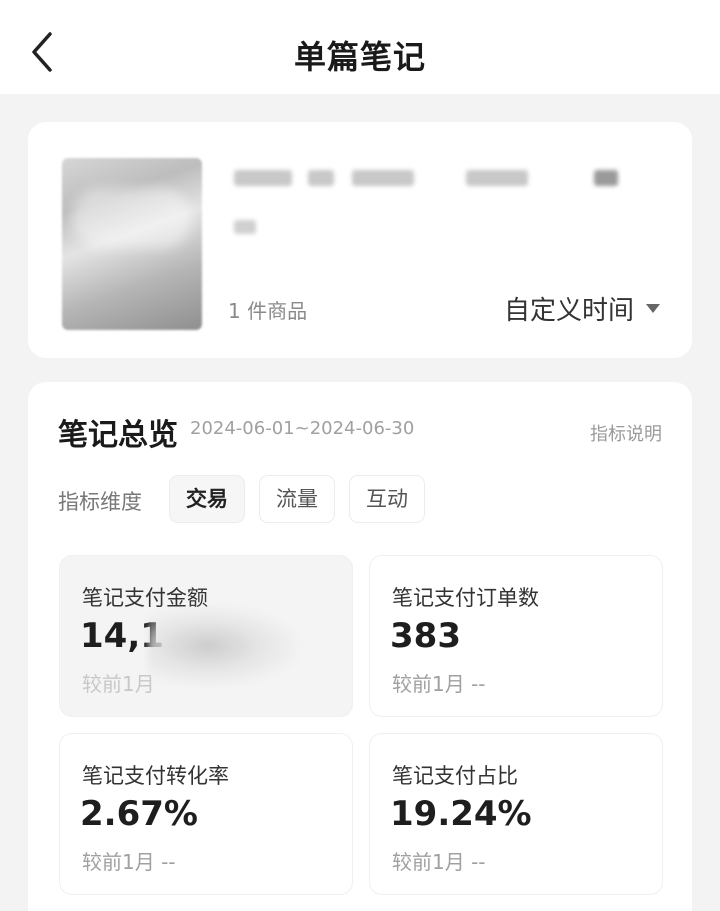 This screenshot has height=911, width=720. I want to click on metric-label: 笔记支付订单数, so click(465, 598).